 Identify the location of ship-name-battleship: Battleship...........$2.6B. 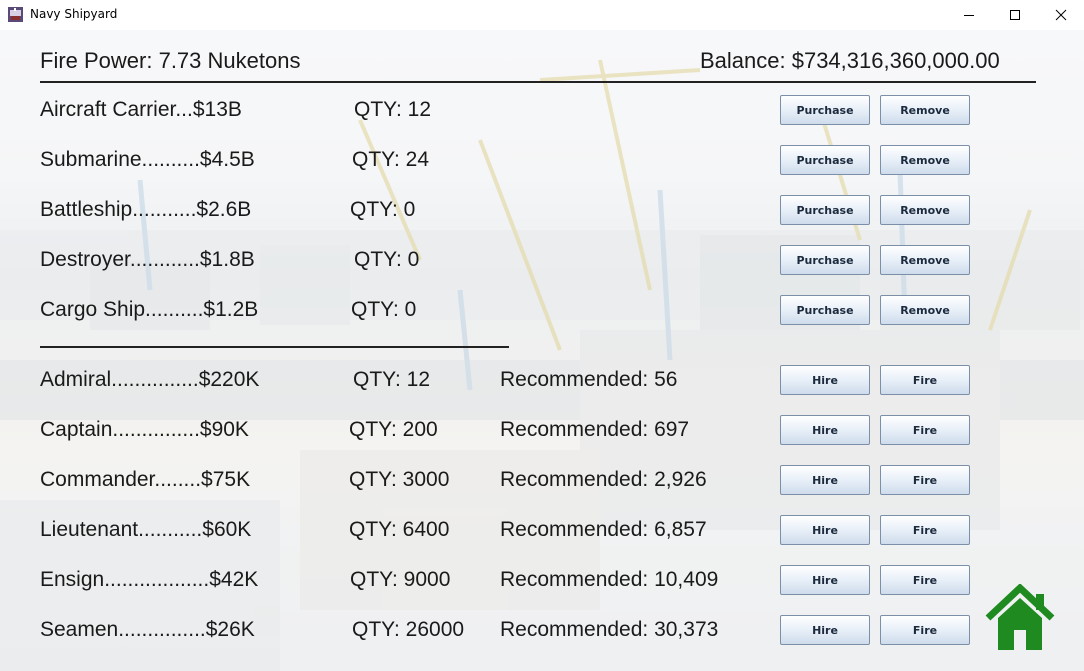
(146, 209).